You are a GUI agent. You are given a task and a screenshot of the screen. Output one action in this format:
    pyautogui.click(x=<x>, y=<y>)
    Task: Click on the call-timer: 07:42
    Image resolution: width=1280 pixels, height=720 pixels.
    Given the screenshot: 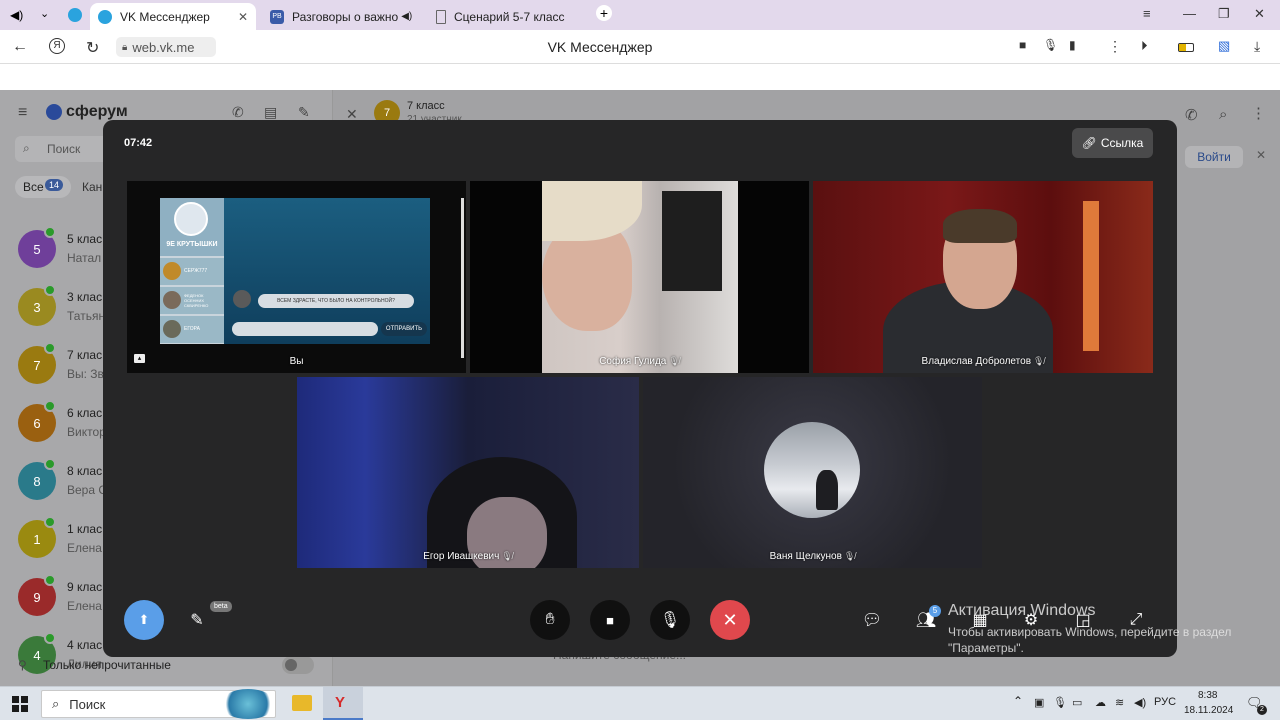 What is the action you would take?
    pyautogui.click(x=138, y=143)
    